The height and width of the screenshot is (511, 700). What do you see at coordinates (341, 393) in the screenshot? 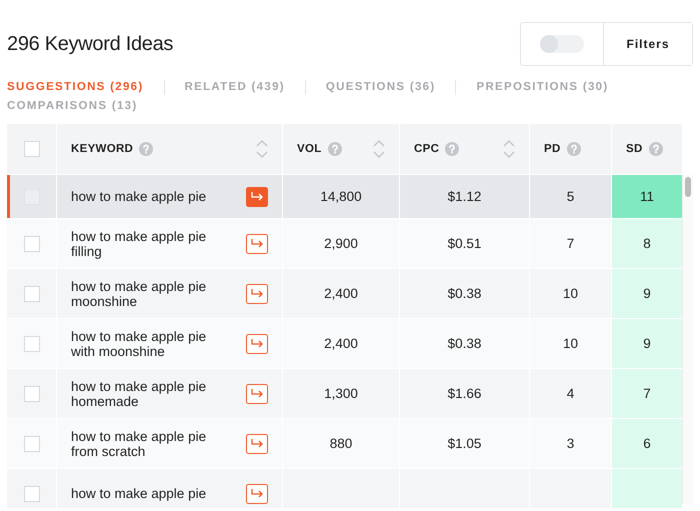
I see `volume-cell: 1,300` at bounding box center [341, 393].